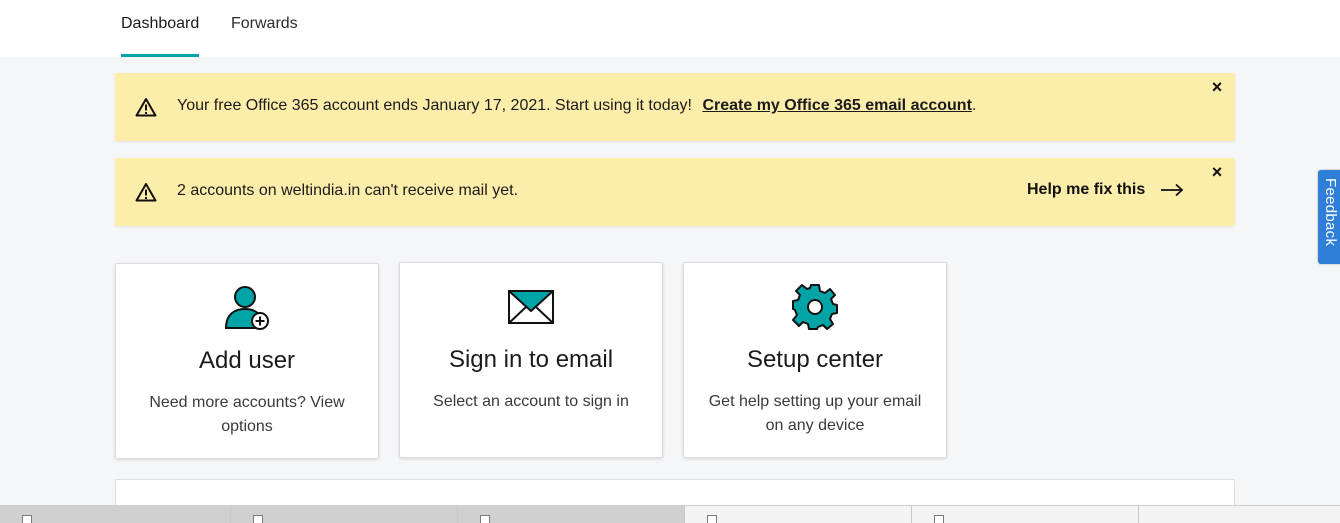 This screenshot has width=1340, height=523. I want to click on taskbar, so click(670, 514).